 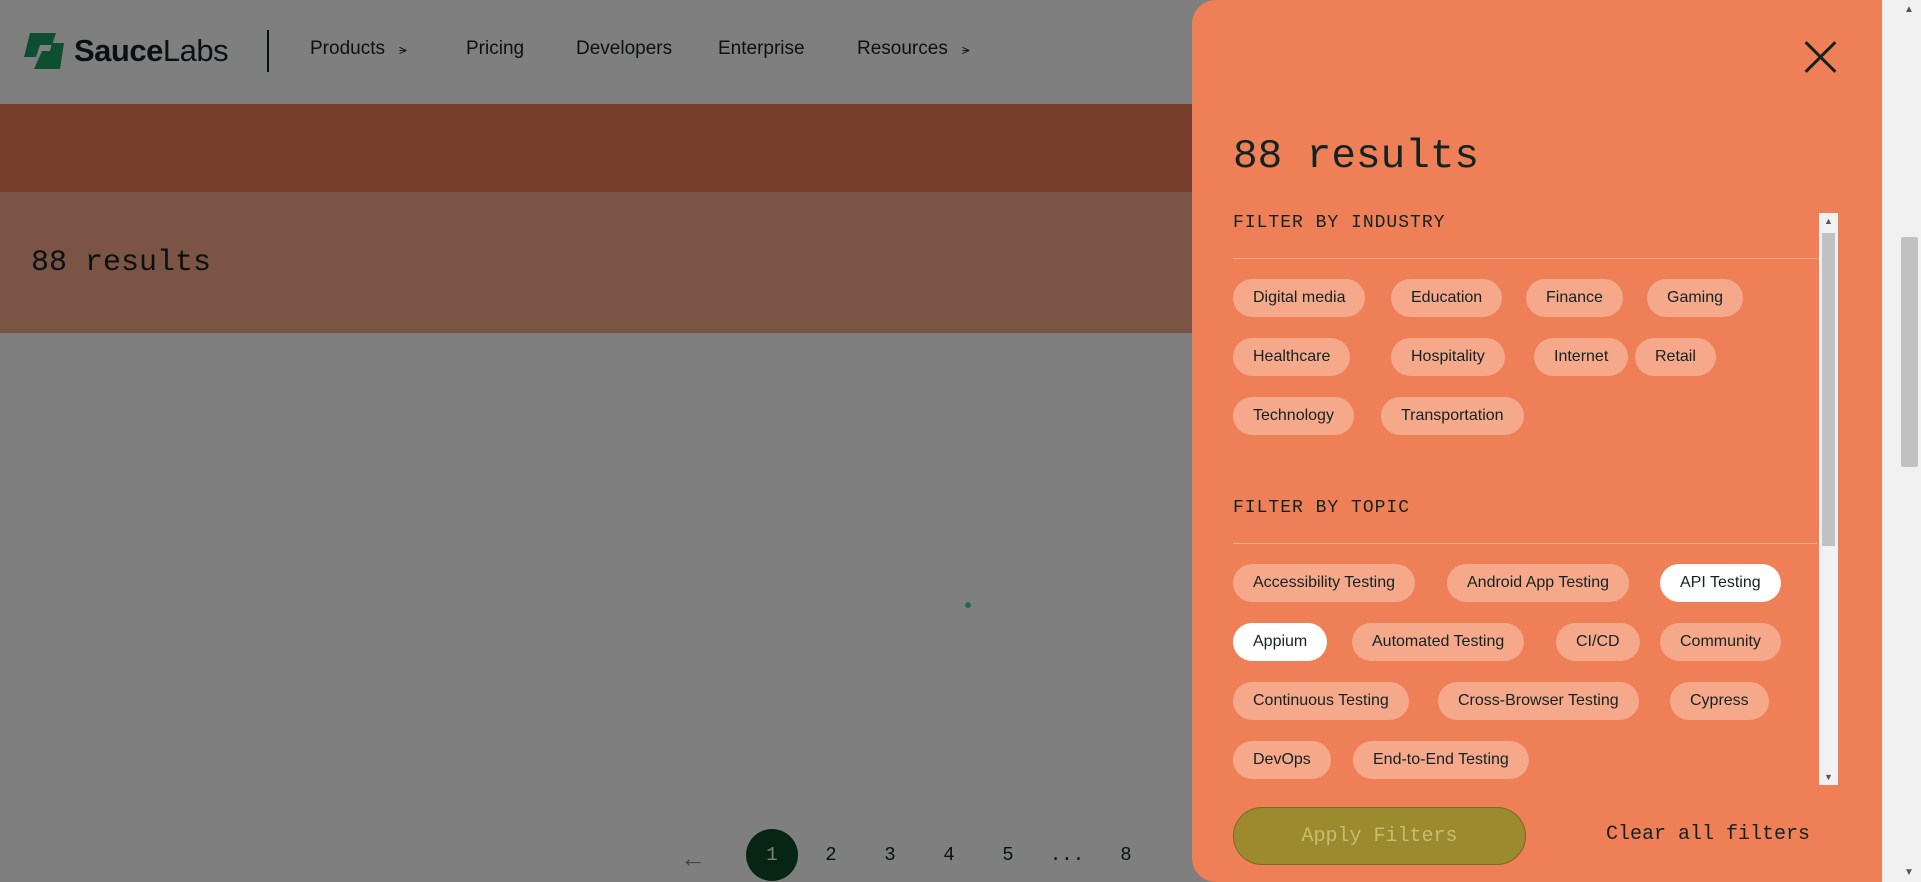 What do you see at coordinates (1538, 583) in the screenshot?
I see `topic-filter-android-app-testing: Android App Testing` at bounding box center [1538, 583].